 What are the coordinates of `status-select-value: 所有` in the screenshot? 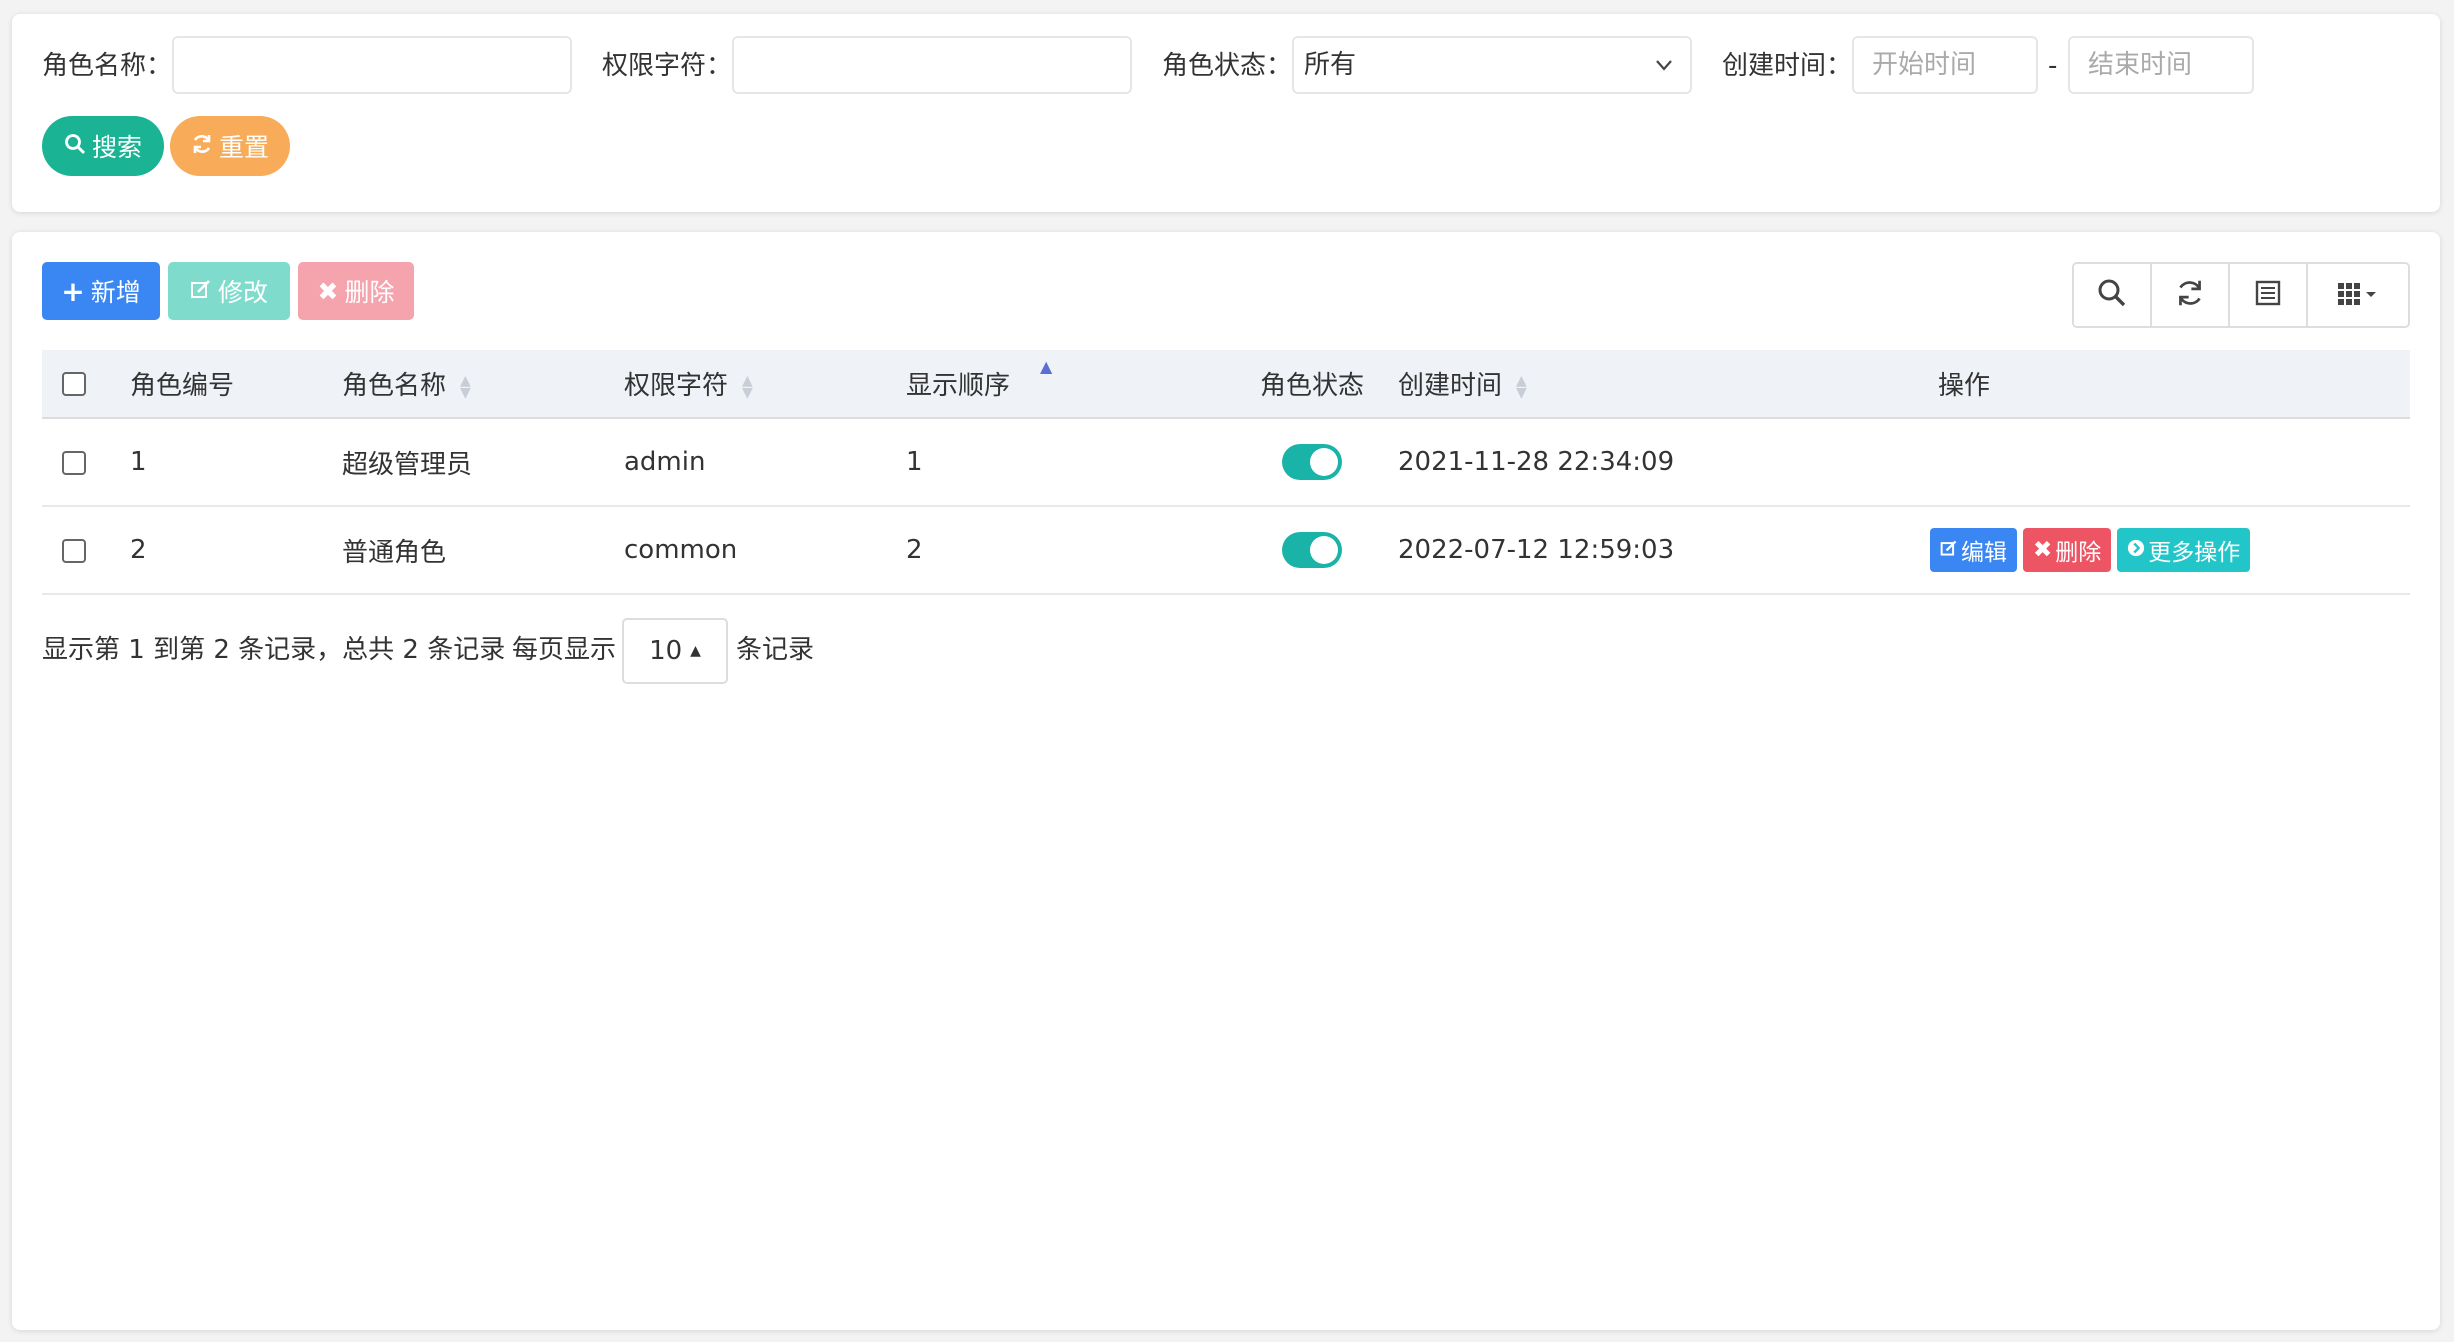 It's located at (1330, 65).